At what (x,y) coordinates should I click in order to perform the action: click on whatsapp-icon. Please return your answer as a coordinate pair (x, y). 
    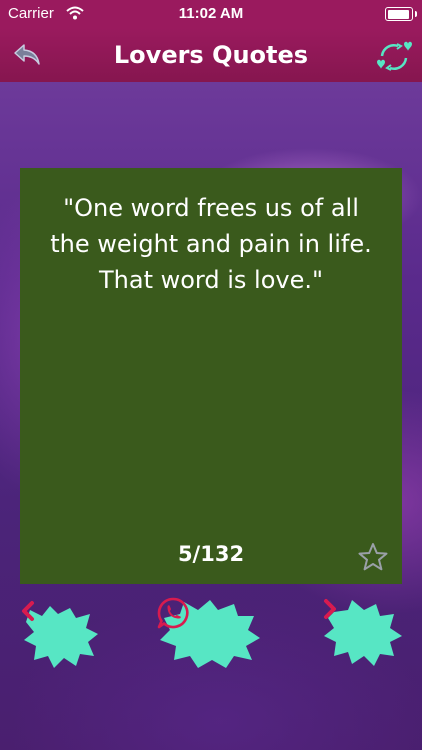
    Looking at the image, I should click on (173, 613).